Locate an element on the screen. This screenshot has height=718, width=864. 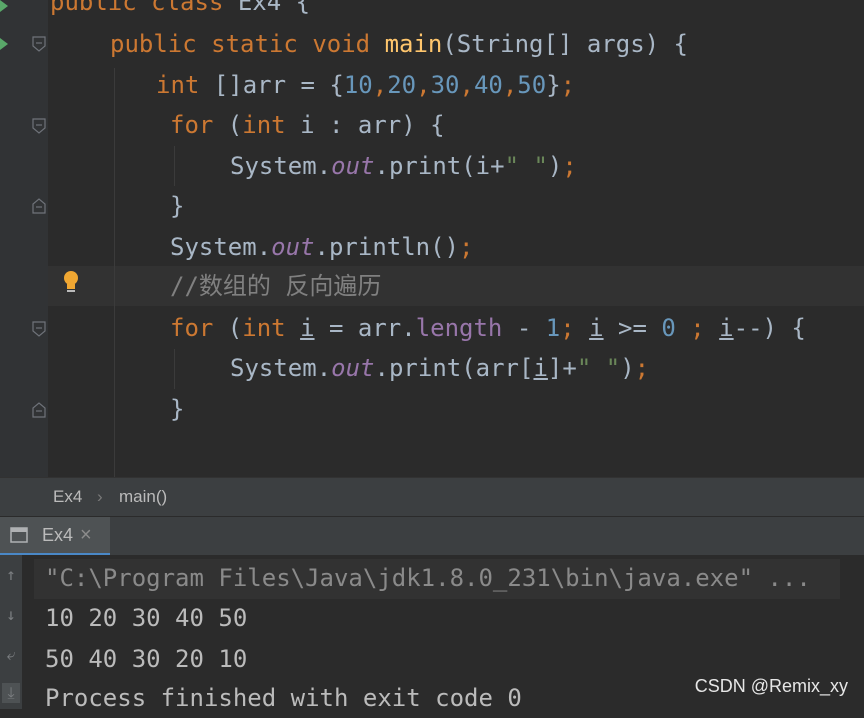
brace: { is located at coordinates (296, 8).